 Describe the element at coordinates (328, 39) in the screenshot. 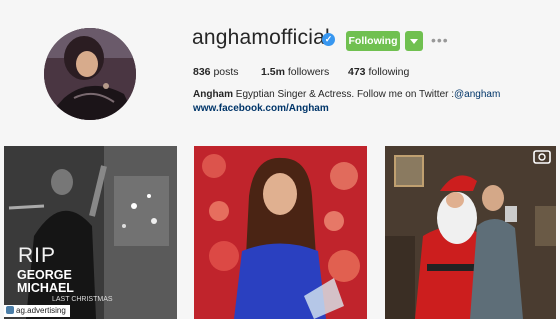

I see `verified-badge-icon: ✓` at that location.